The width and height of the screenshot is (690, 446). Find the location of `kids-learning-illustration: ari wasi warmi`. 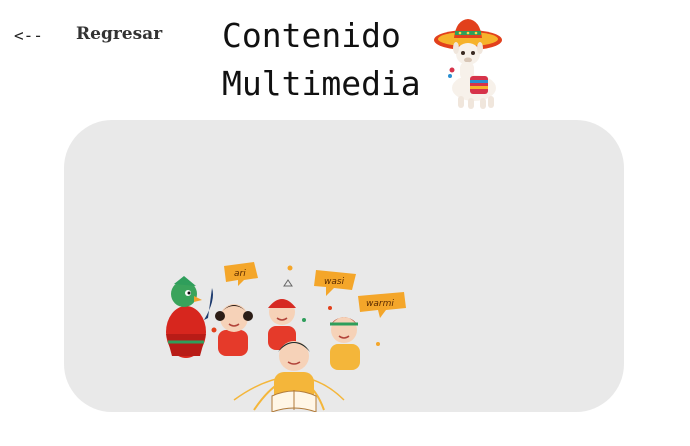

kids-learning-illustration: ari wasi warmi is located at coordinates (286, 337).